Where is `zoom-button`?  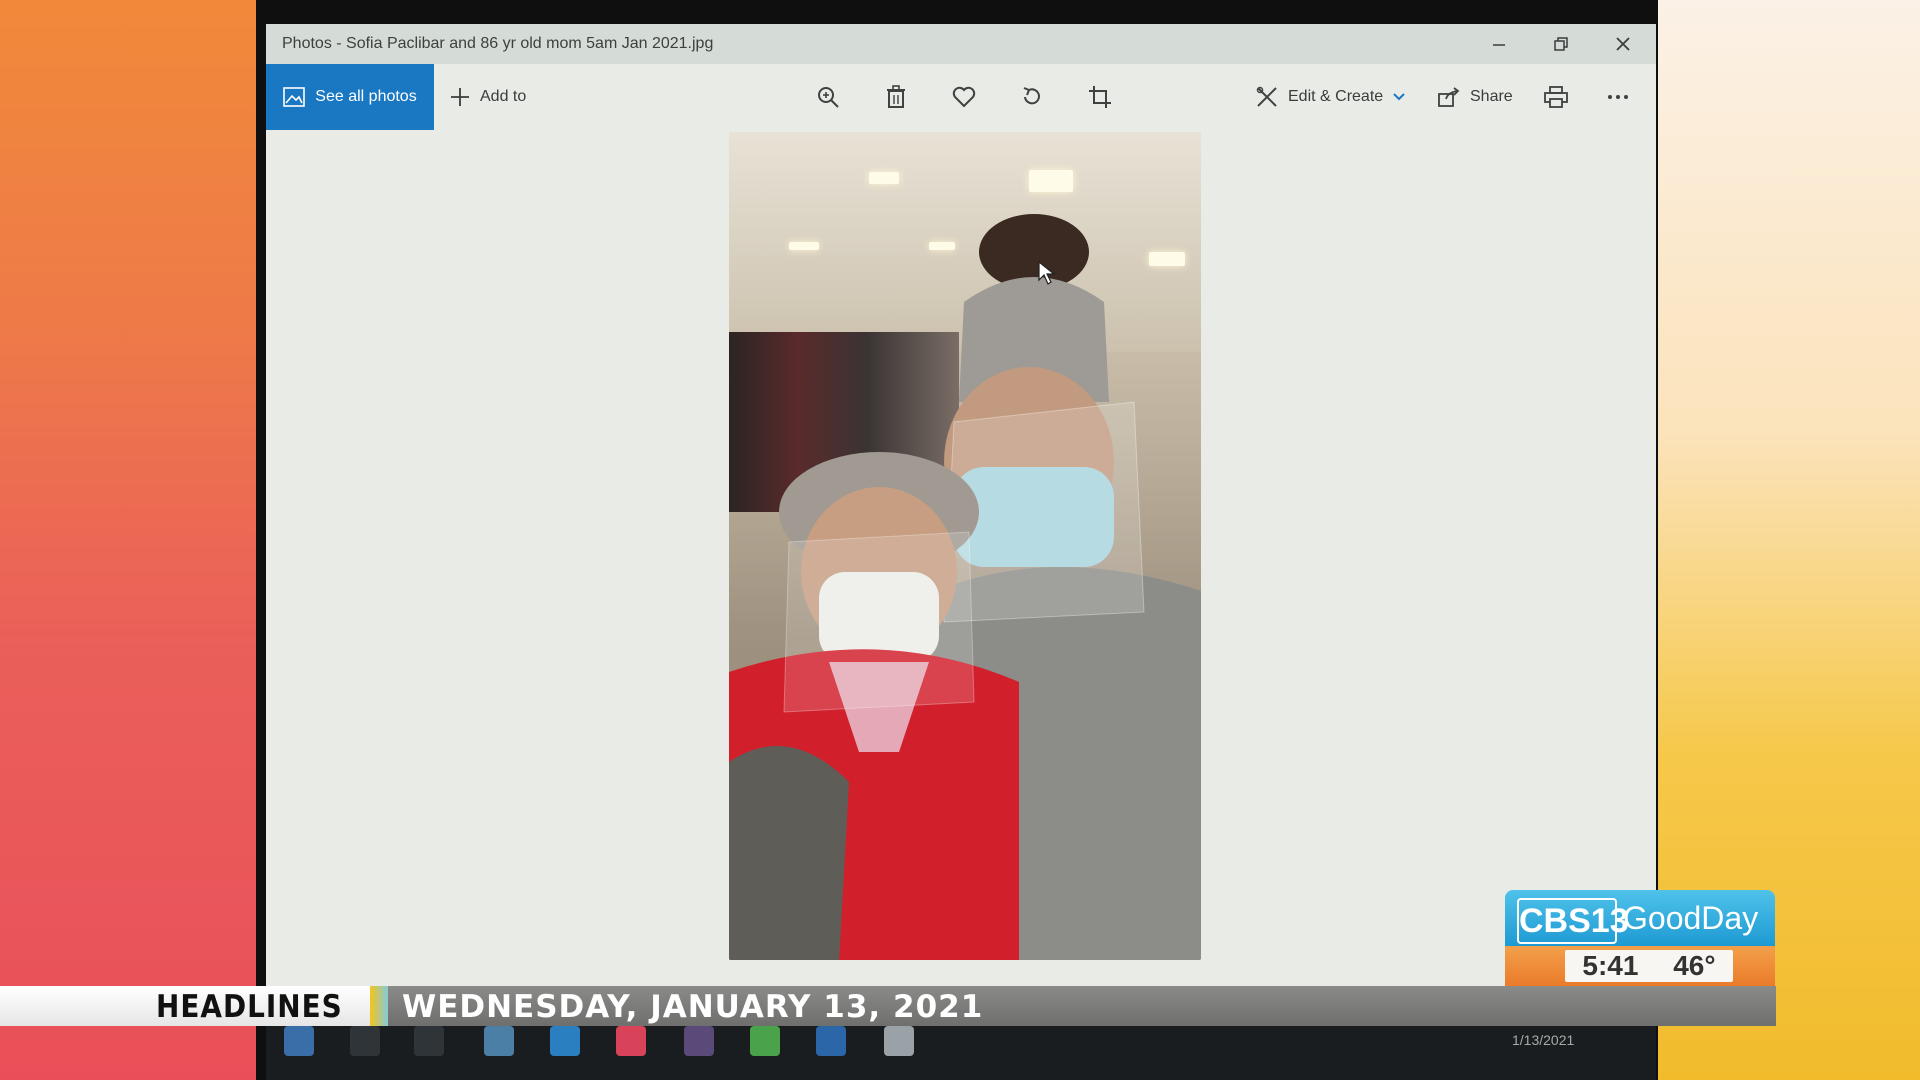
zoom-button is located at coordinates (828, 97).